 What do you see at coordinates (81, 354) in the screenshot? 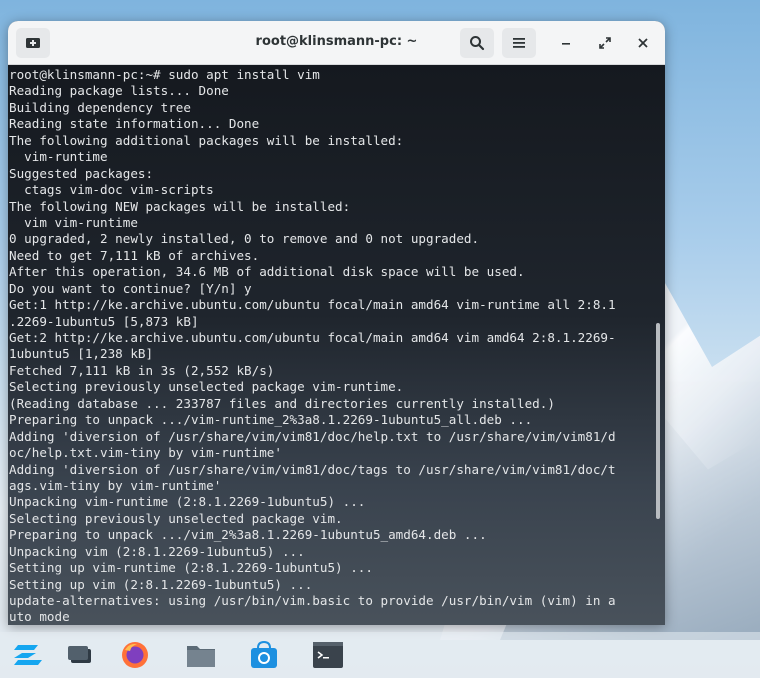
I see `terminal-line: 1ubuntu5 [1,238 kB]` at bounding box center [81, 354].